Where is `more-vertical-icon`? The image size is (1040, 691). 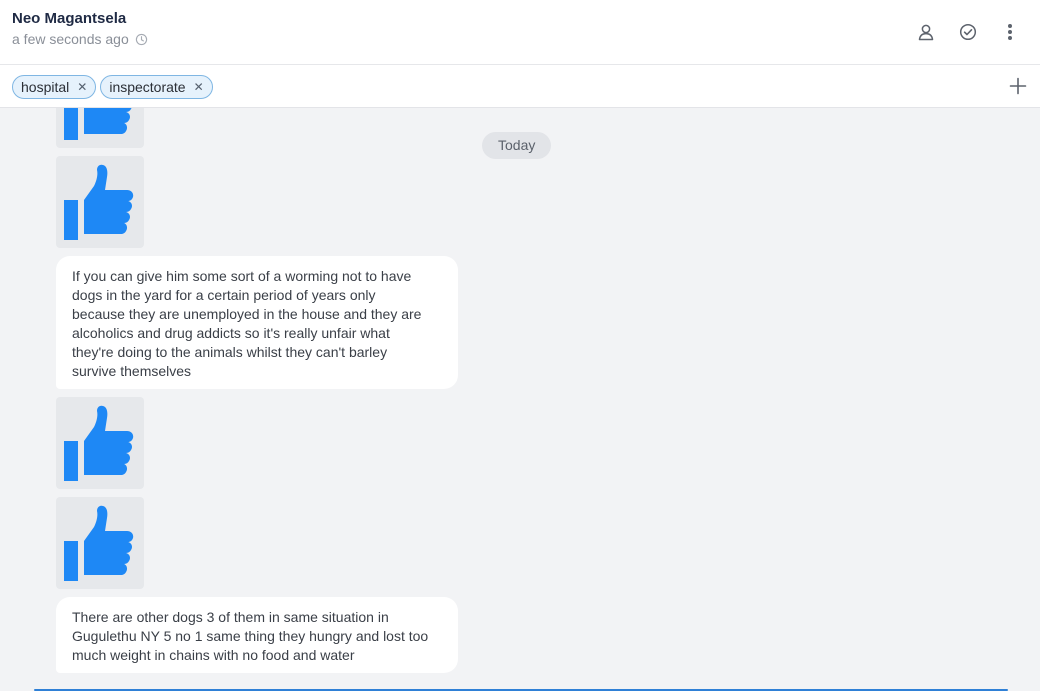 more-vertical-icon is located at coordinates (1010, 32).